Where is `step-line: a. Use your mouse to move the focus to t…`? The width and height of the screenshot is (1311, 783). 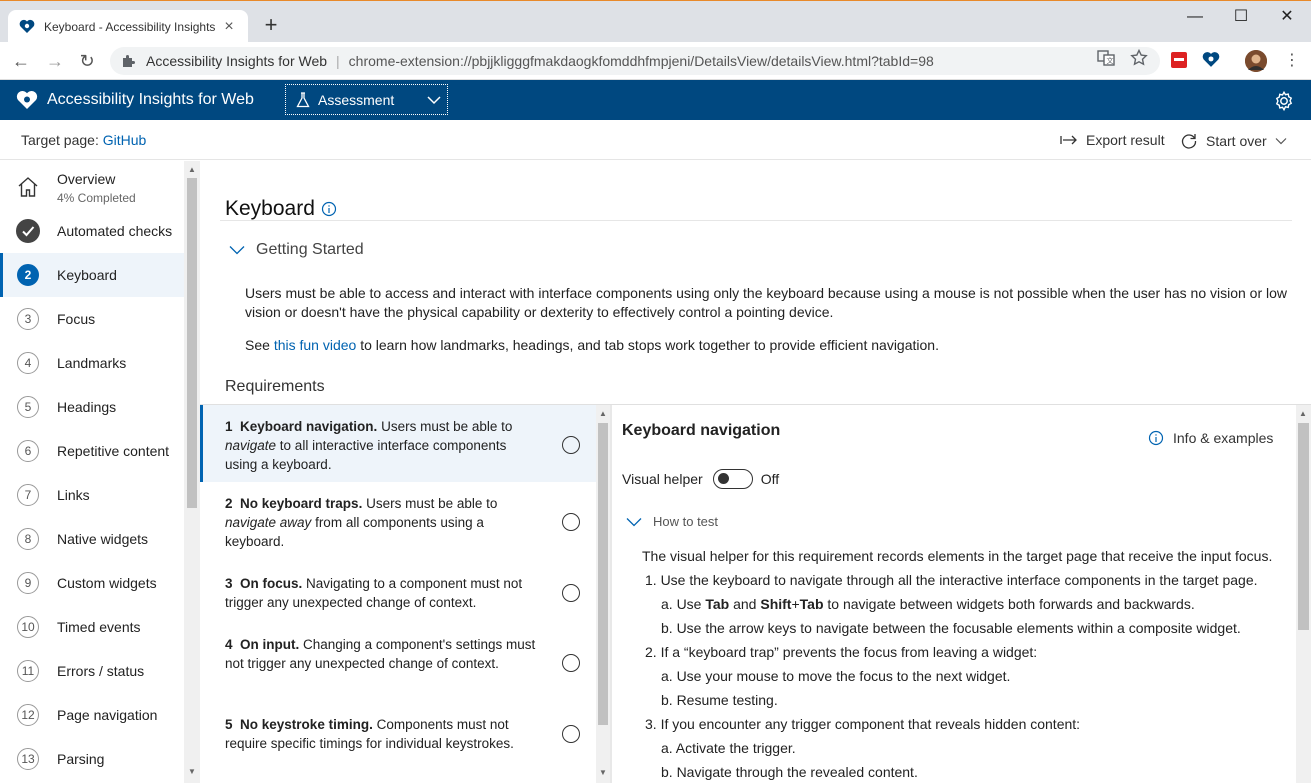 step-line: a. Use your mouse to move the focus to t… is located at coordinates (836, 676).